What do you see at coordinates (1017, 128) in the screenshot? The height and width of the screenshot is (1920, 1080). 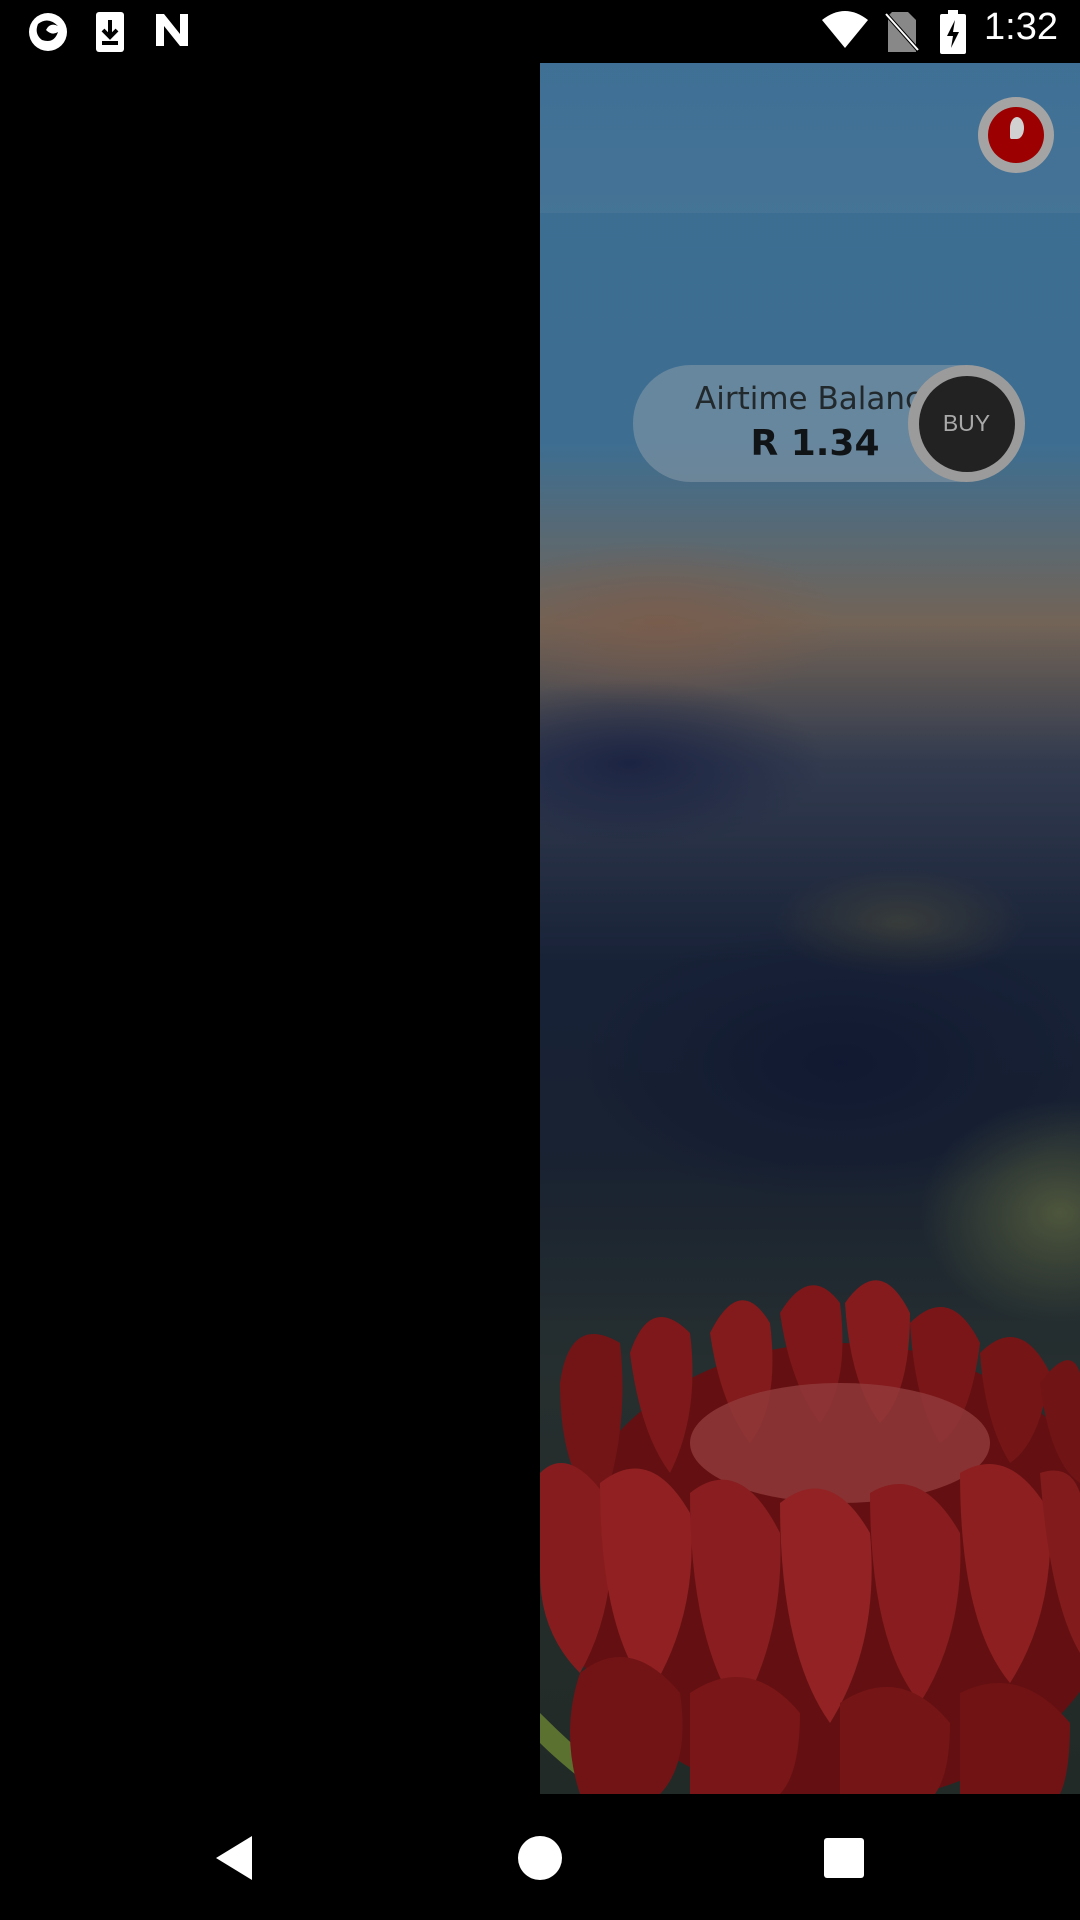 I see `vodafone-quote-icon` at bounding box center [1017, 128].